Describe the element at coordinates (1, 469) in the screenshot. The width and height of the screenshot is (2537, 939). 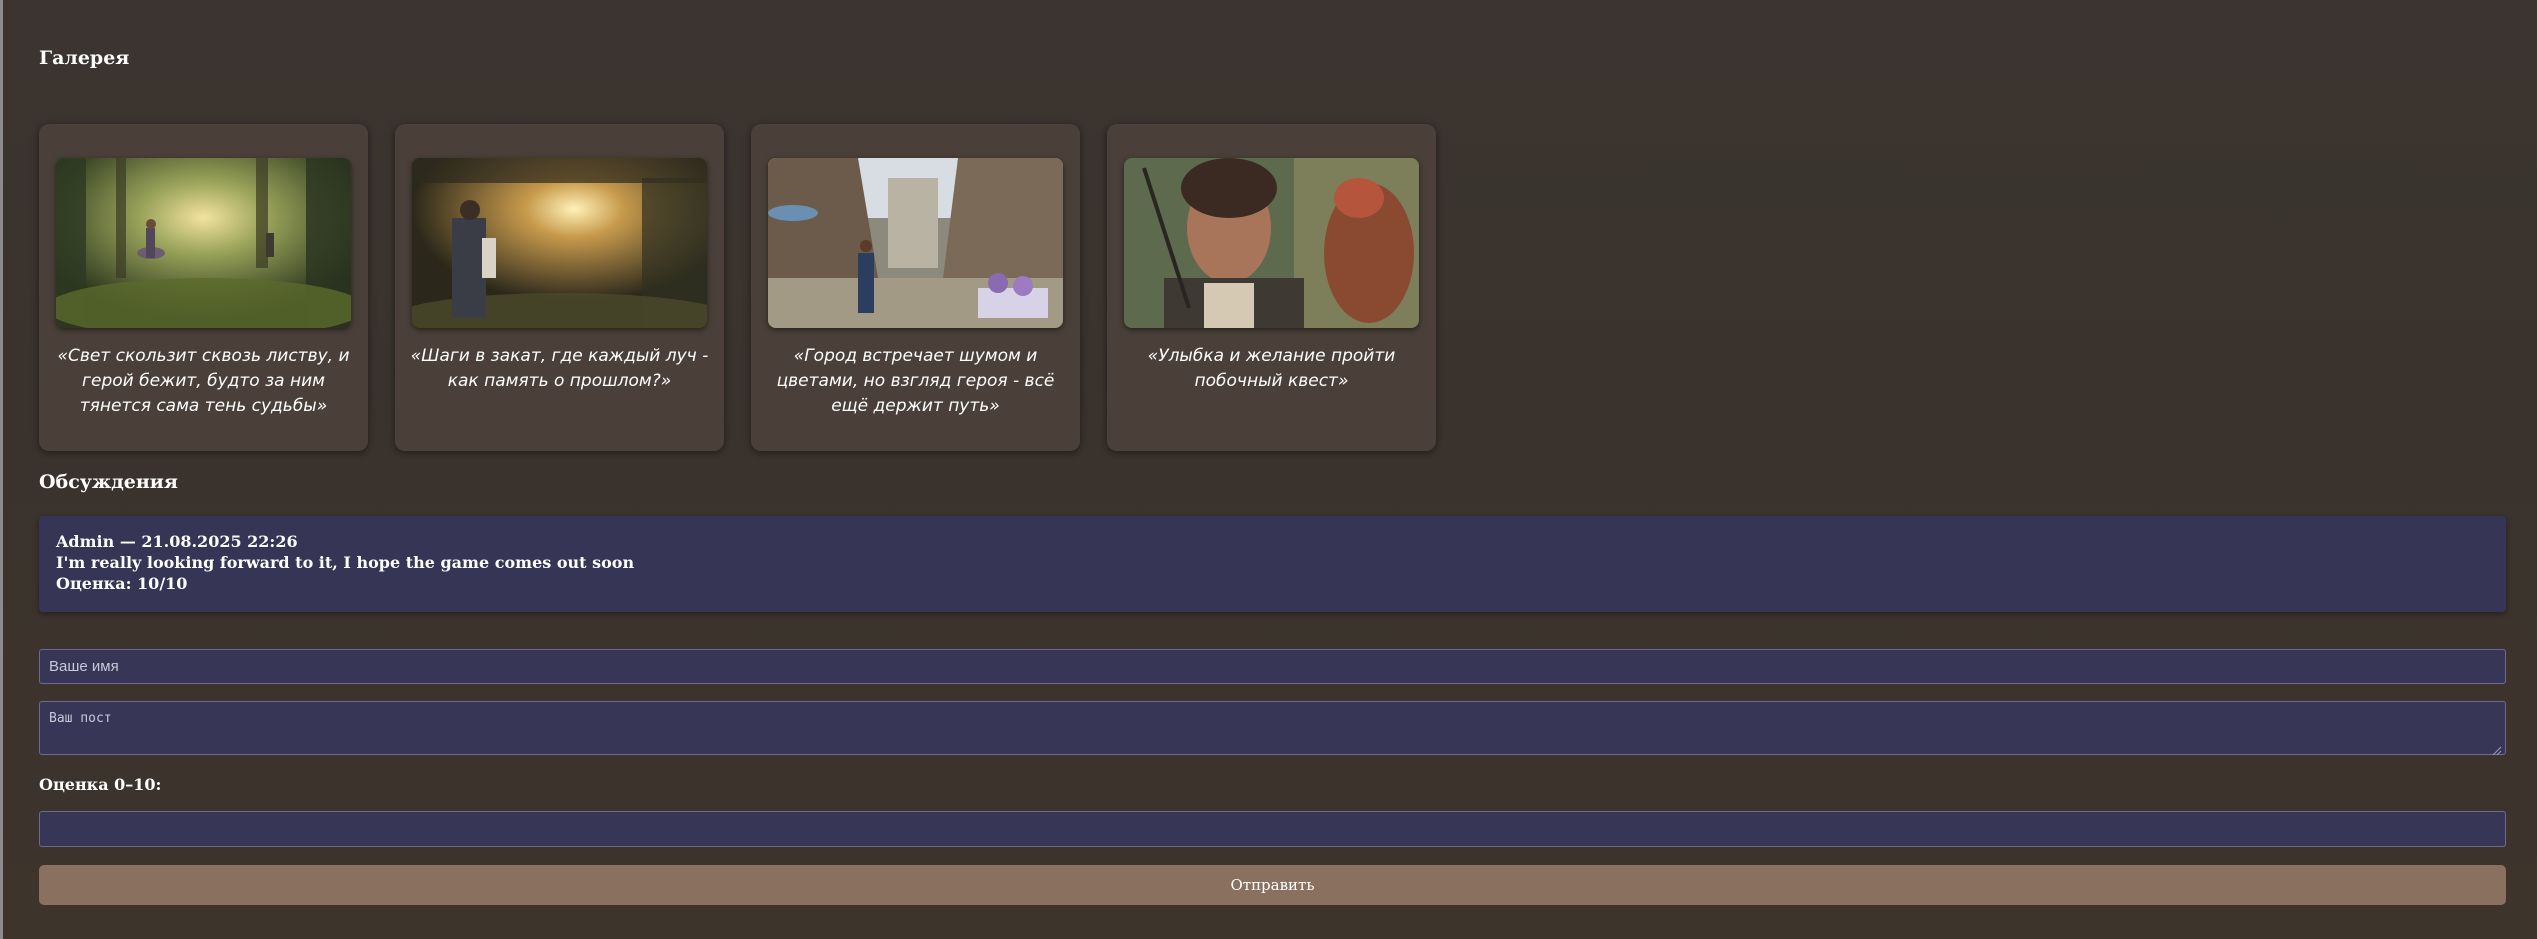
I see `window-edge` at that location.